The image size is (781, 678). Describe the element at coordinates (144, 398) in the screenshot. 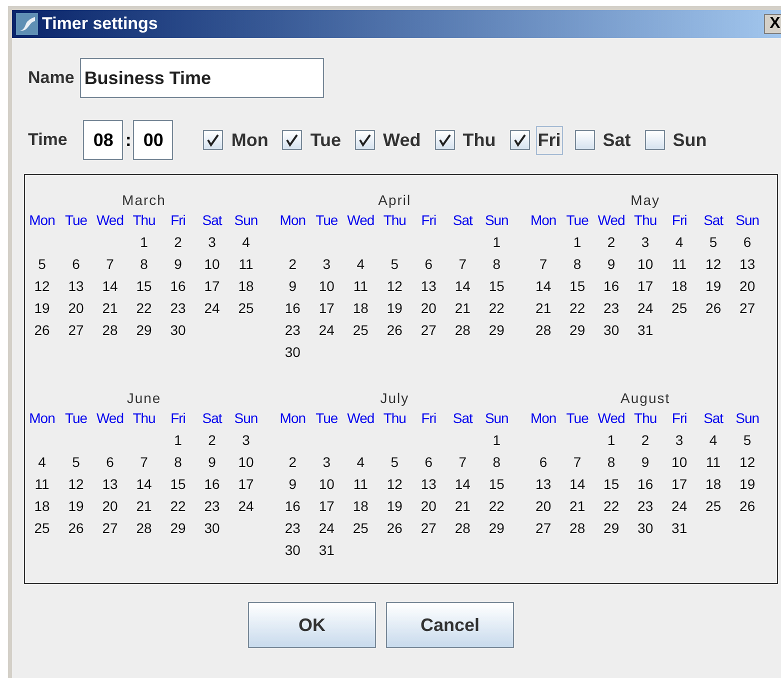

I see `month-title: June` at that location.